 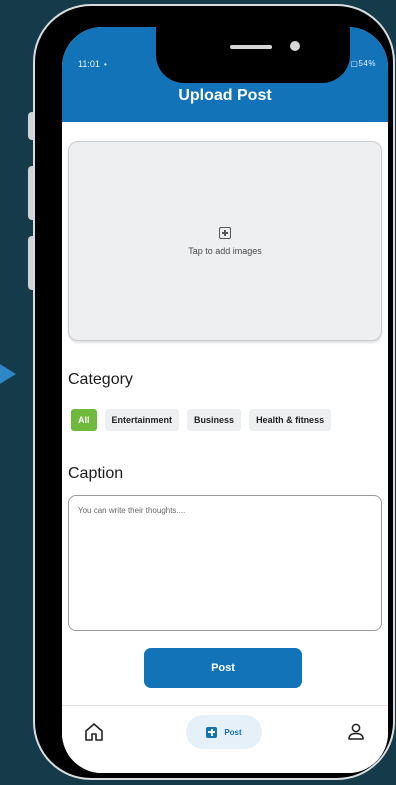 What do you see at coordinates (251, 47) in the screenshot?
I see `speaker-grille` at bounding box center [251, 47].